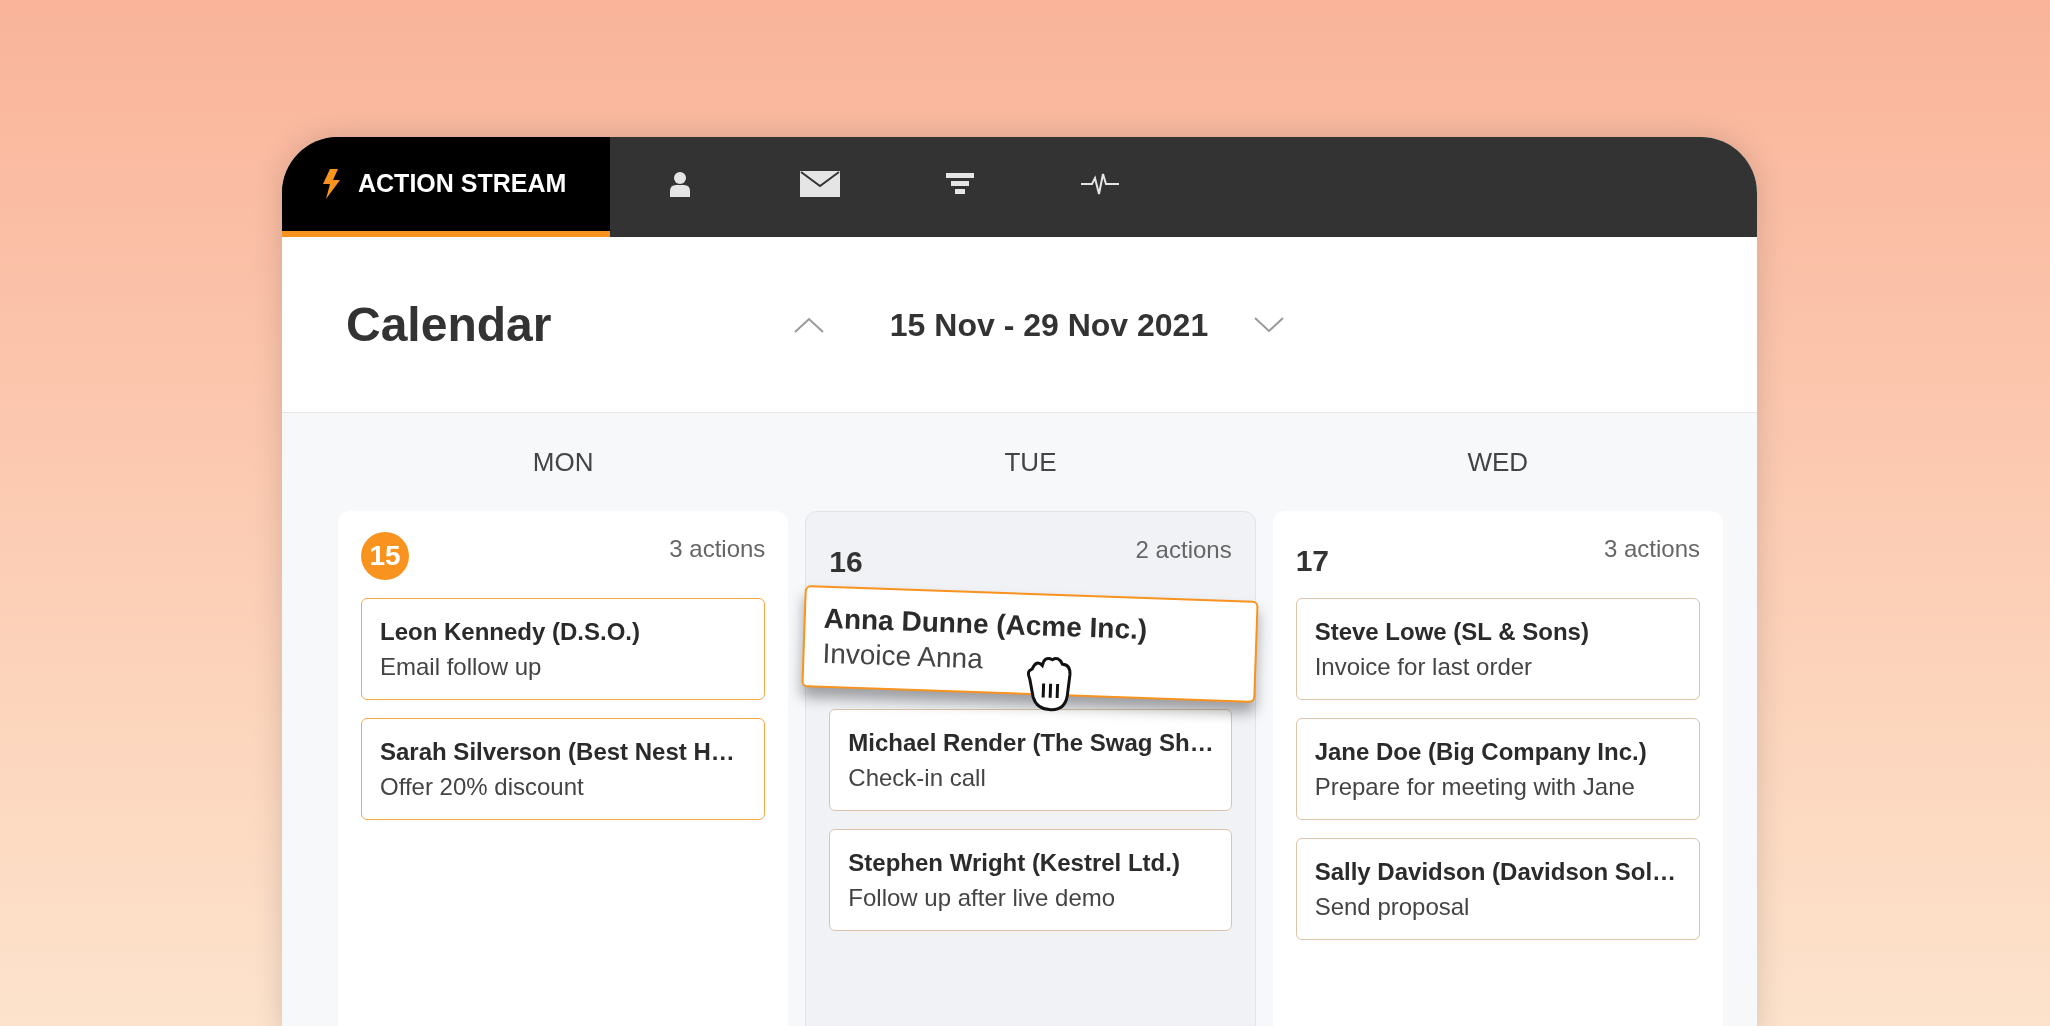 This screenshot has height=1026, width=2050. What do you see at coordinates (446, 187) in the screenshot?
I see `nav-tab: ACTION STREAM` at bounding box center [446, 187].